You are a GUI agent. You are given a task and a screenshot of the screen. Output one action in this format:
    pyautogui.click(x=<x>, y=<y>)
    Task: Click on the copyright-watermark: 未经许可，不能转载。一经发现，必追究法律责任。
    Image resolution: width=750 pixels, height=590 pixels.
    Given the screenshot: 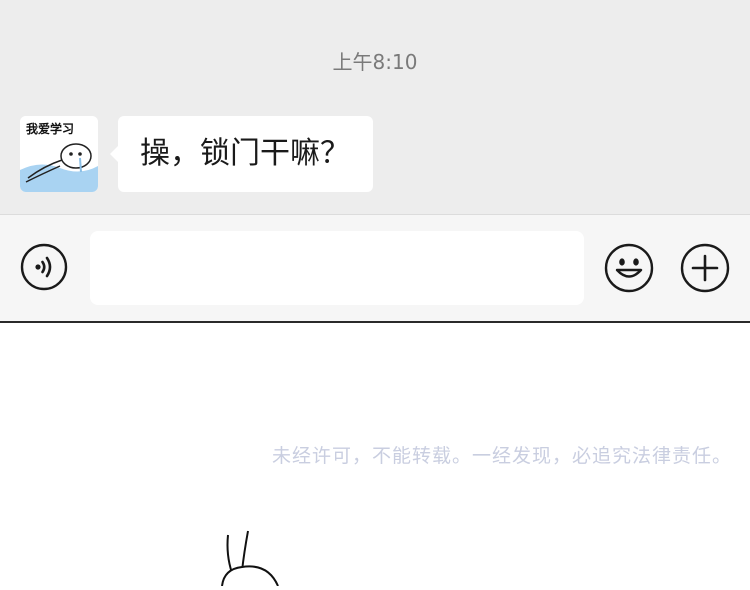 What is the action you would take?
    pyautogui.click(x=502, y=456)
    